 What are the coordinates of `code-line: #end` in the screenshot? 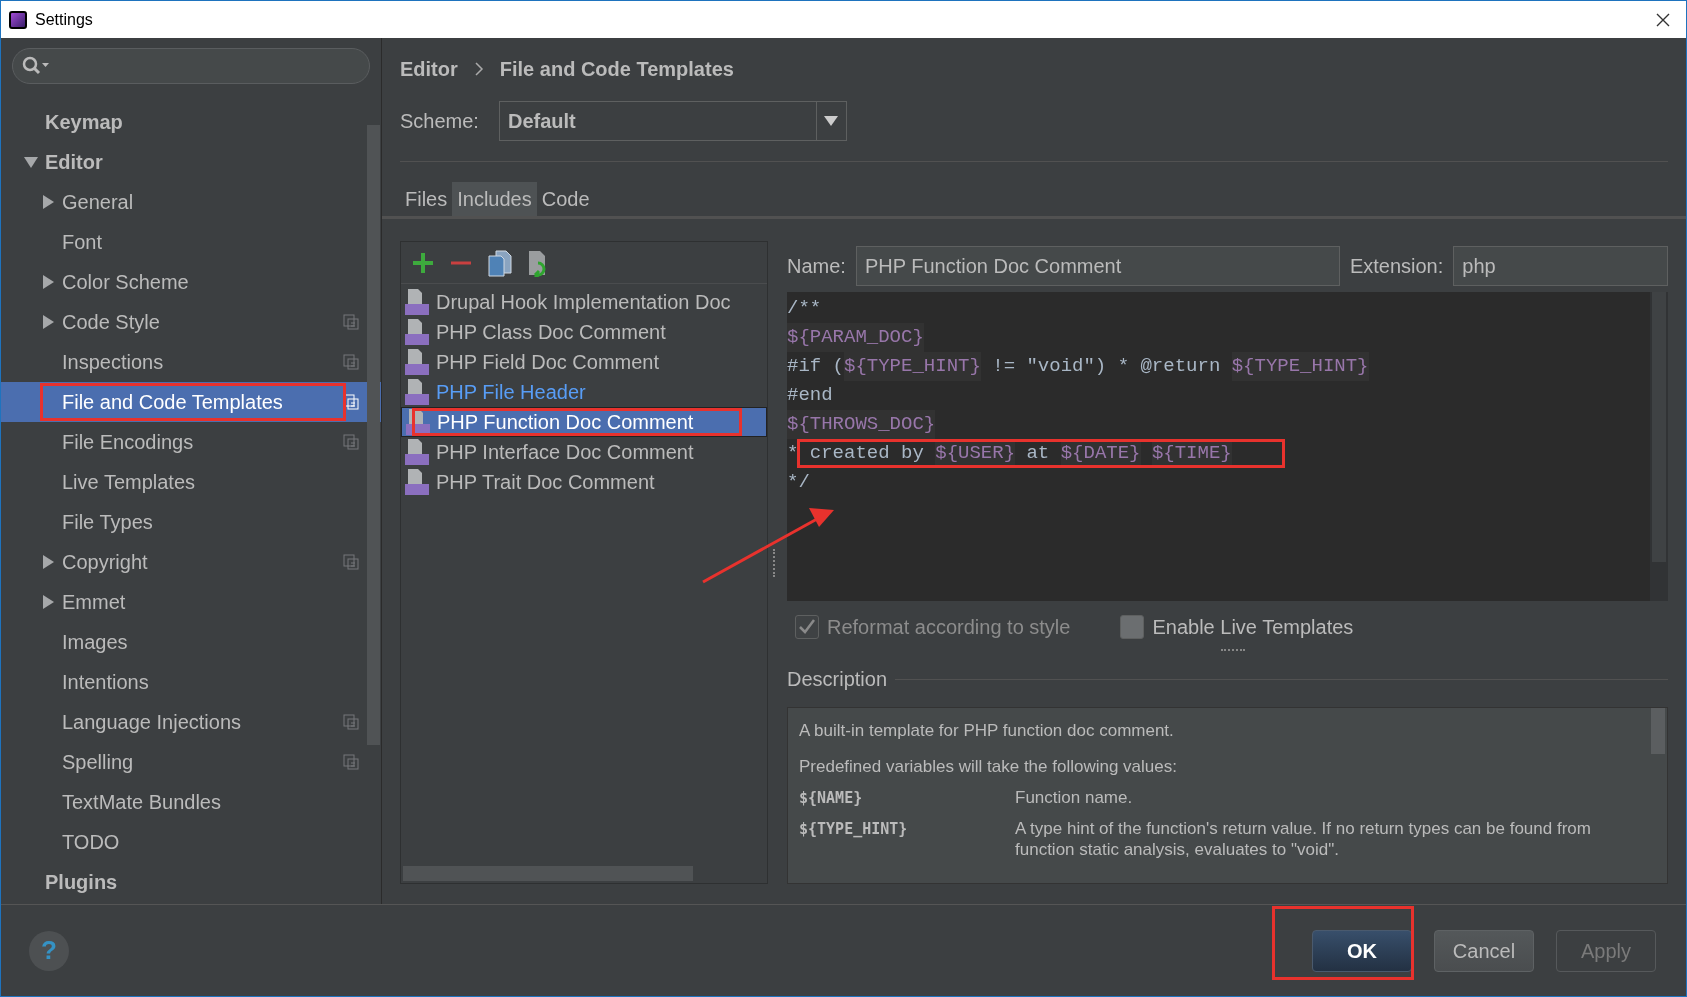 It's located at (810, 396).